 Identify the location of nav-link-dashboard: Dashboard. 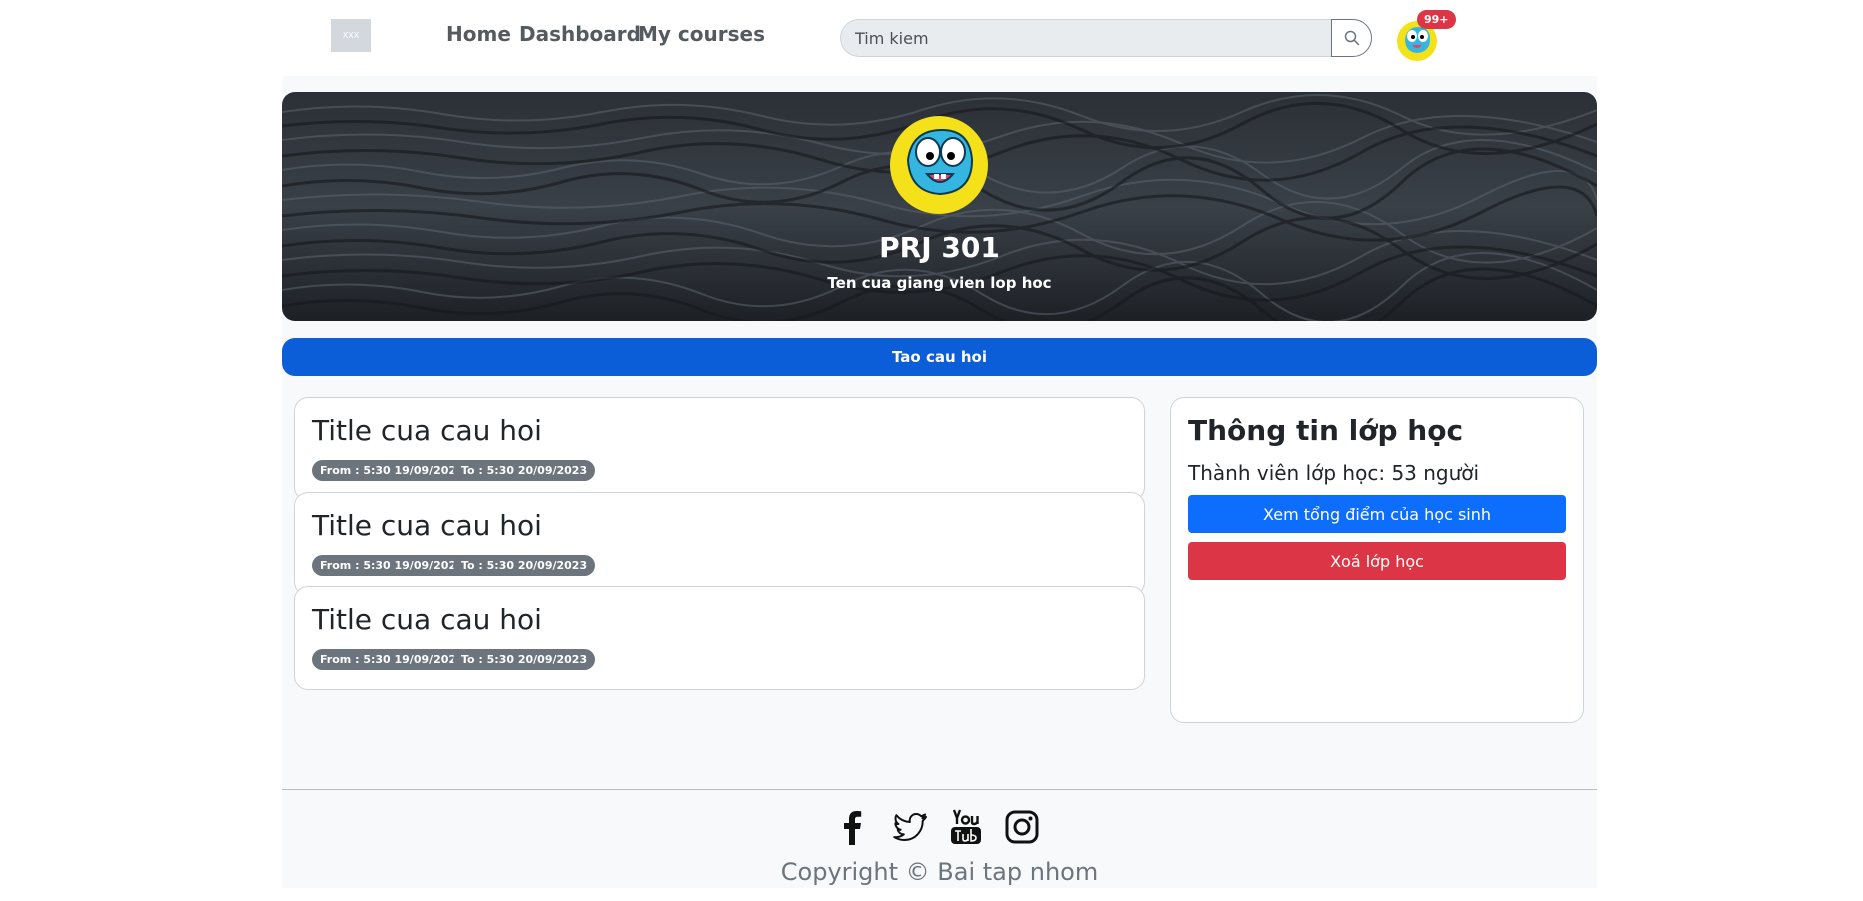
(580, 34).